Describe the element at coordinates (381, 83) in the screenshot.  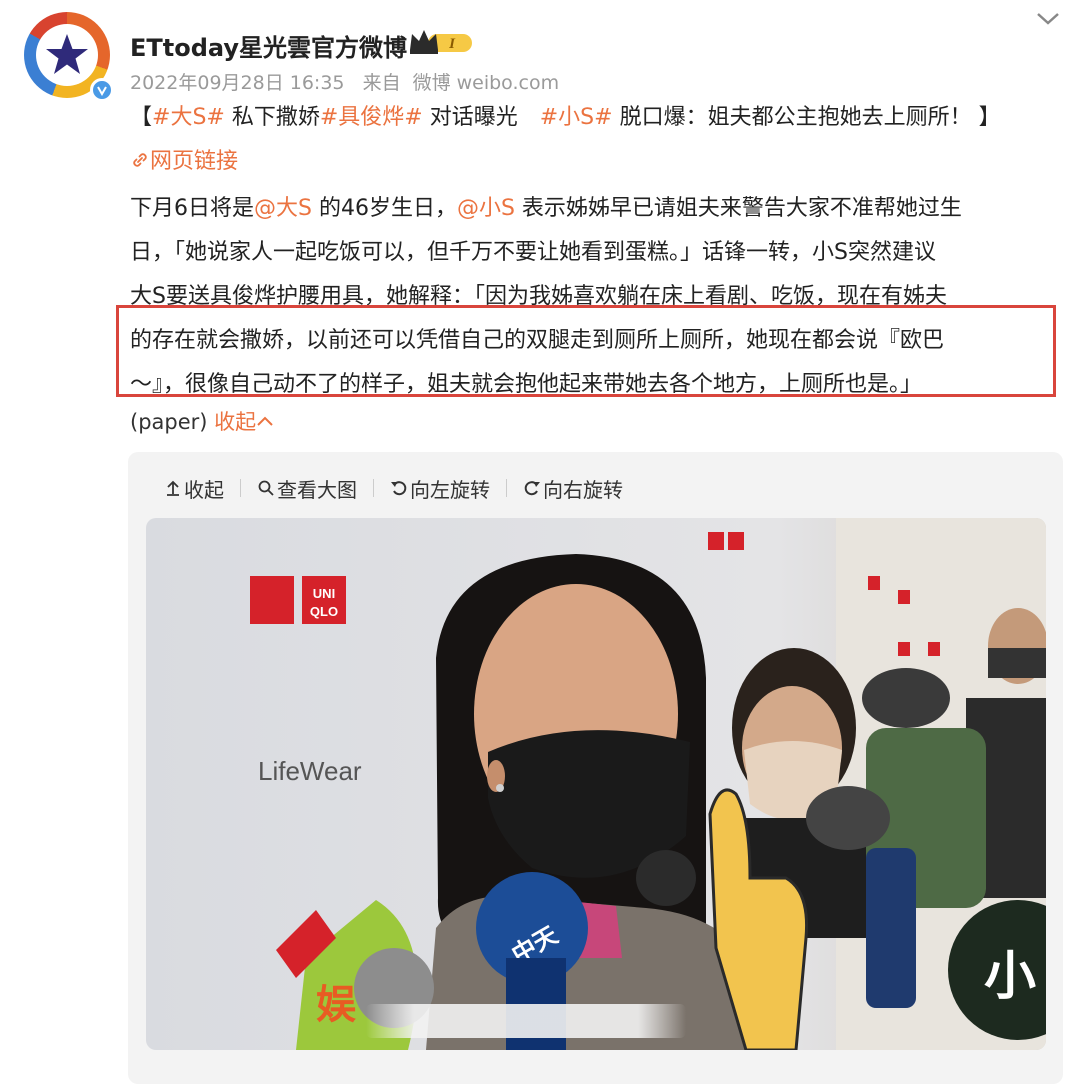
I see `source-prefix: 来自` at that location.